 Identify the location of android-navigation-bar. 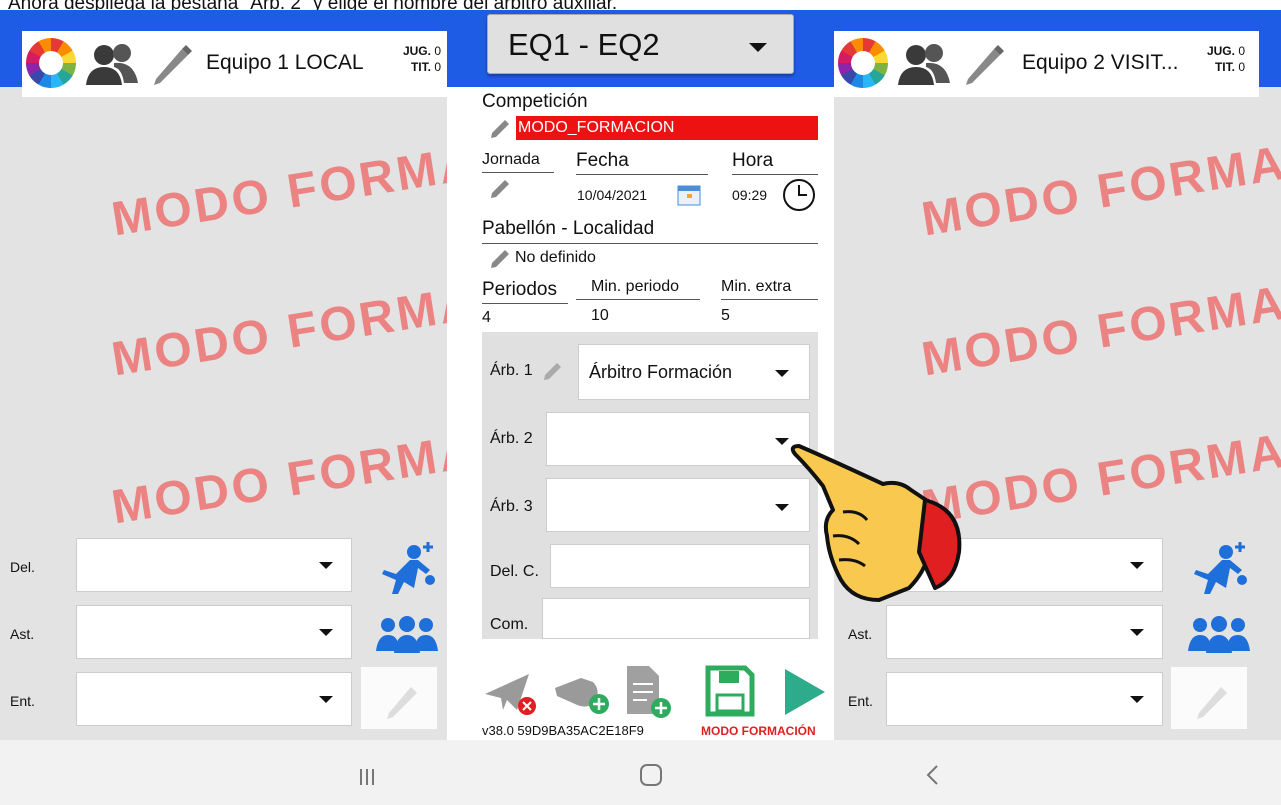
(640, 772).